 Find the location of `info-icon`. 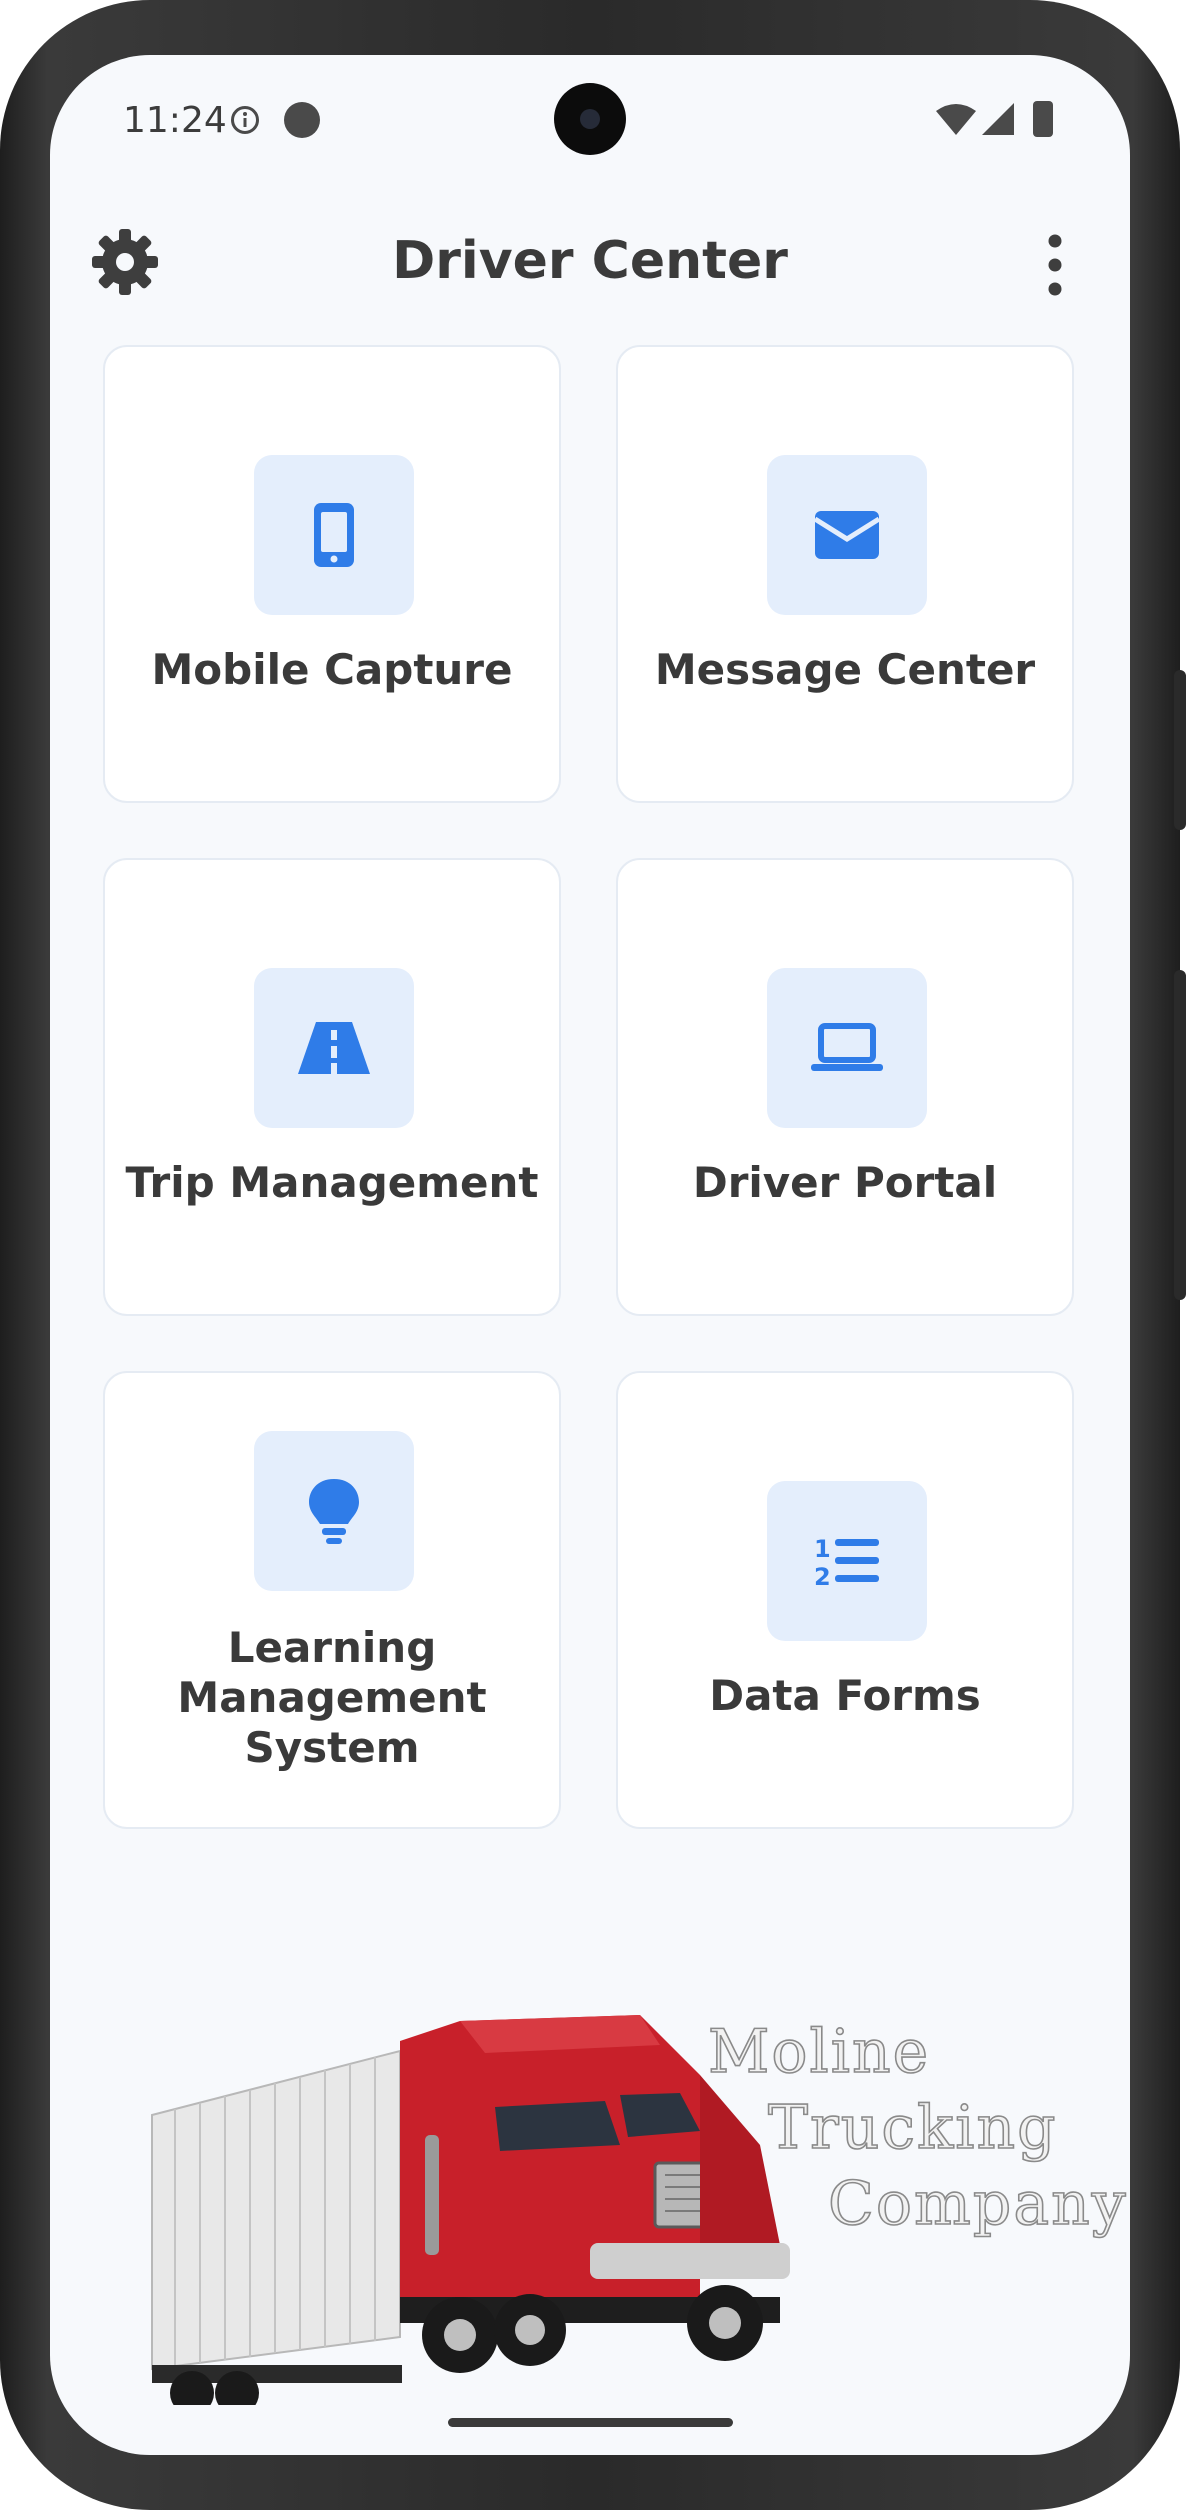

info-icon is located at coordinates (245, 120).